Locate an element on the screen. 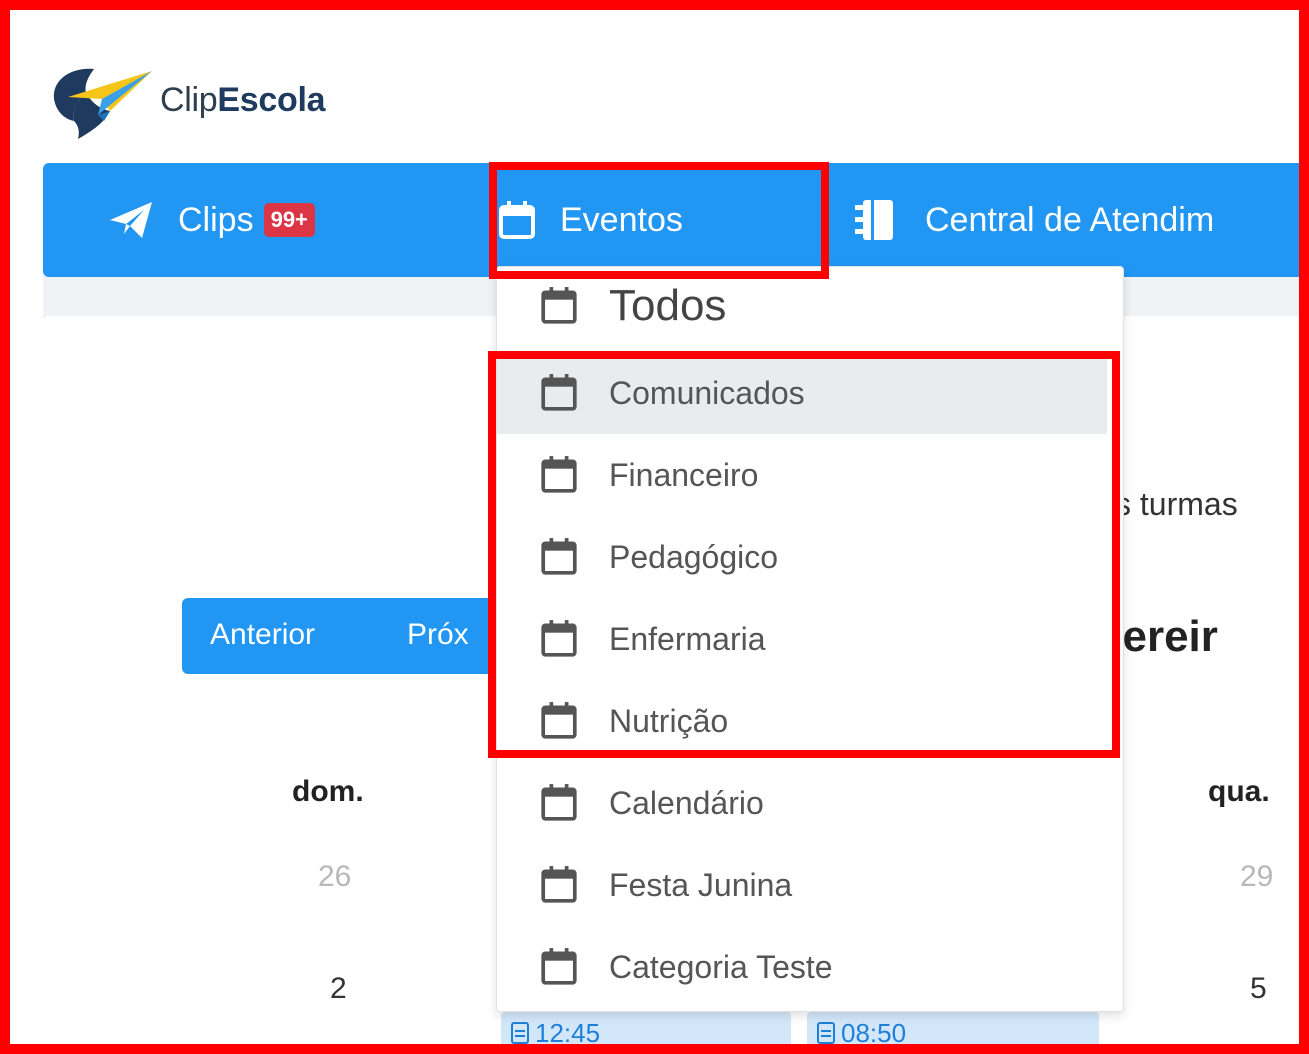 This screenshot has height=1054, width=1309. clips-count-badge: 99+ is located at coordinates (289, 220).